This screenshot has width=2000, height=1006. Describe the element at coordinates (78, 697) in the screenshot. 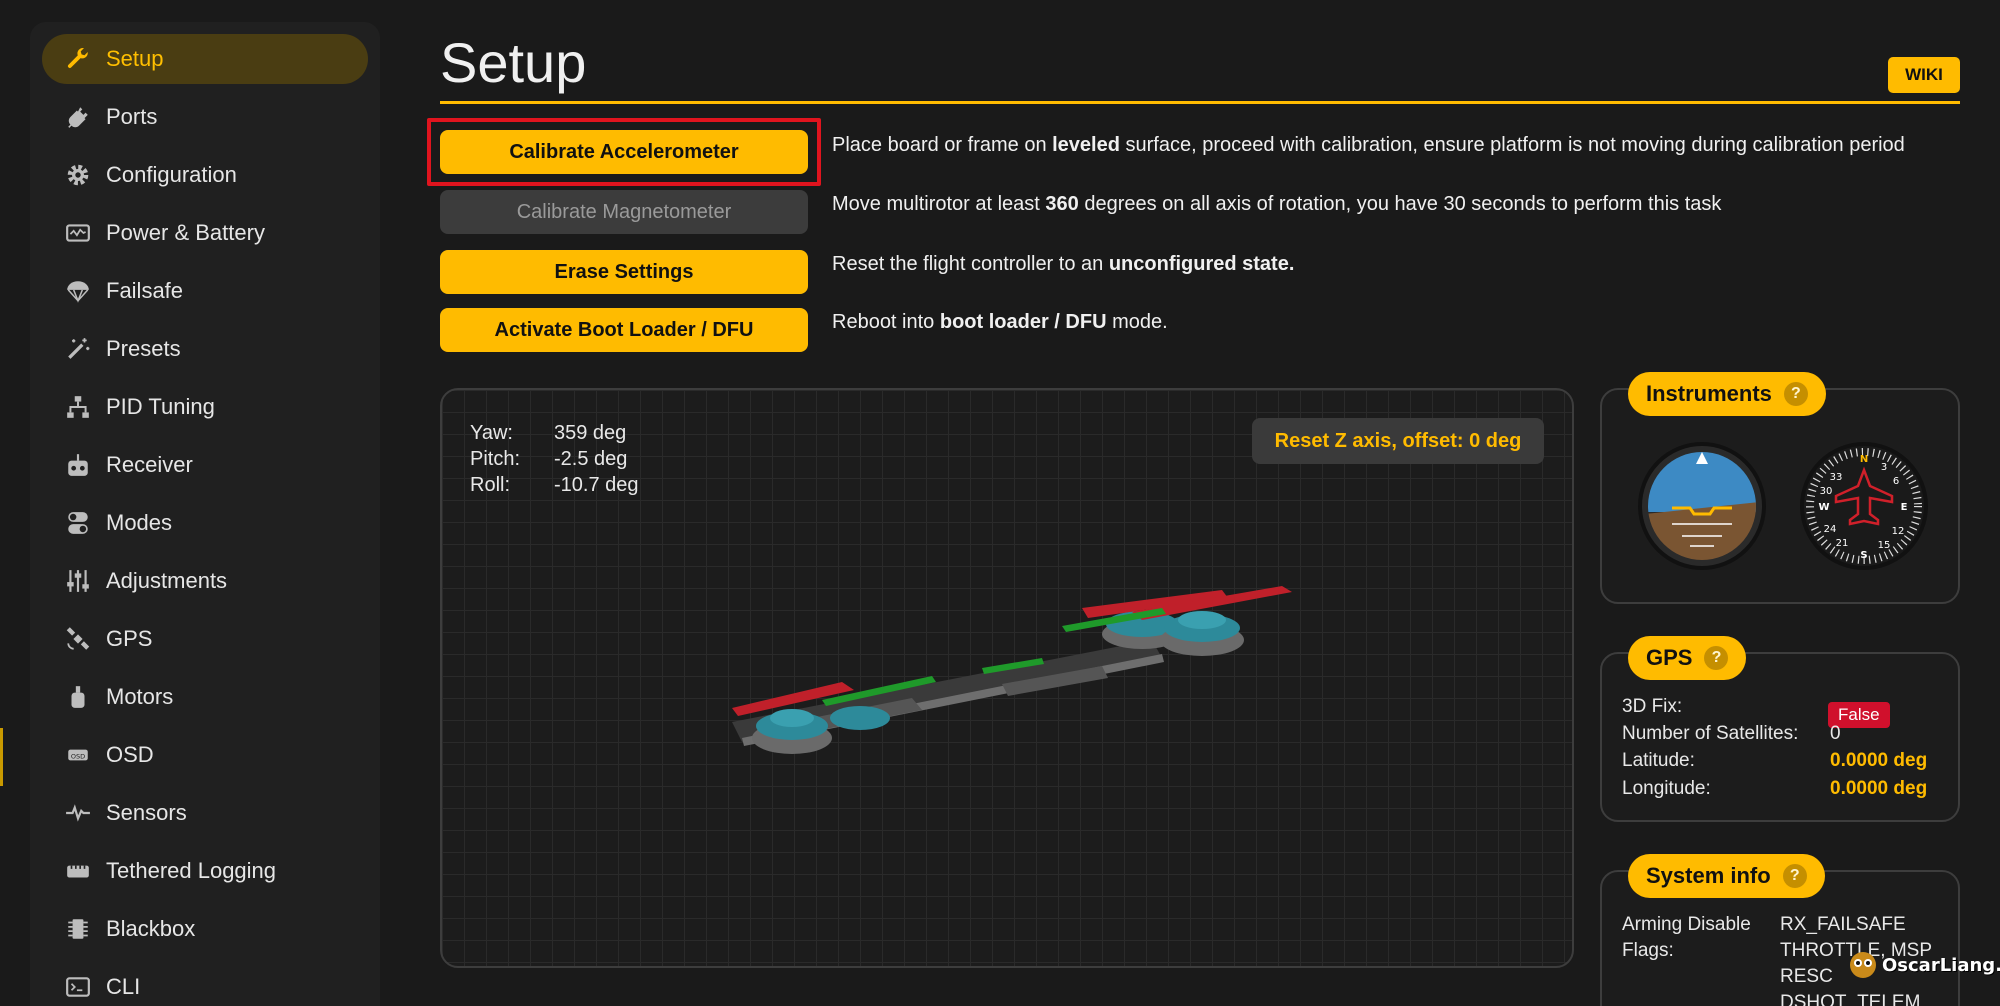

I see `motor-icon` at that location.